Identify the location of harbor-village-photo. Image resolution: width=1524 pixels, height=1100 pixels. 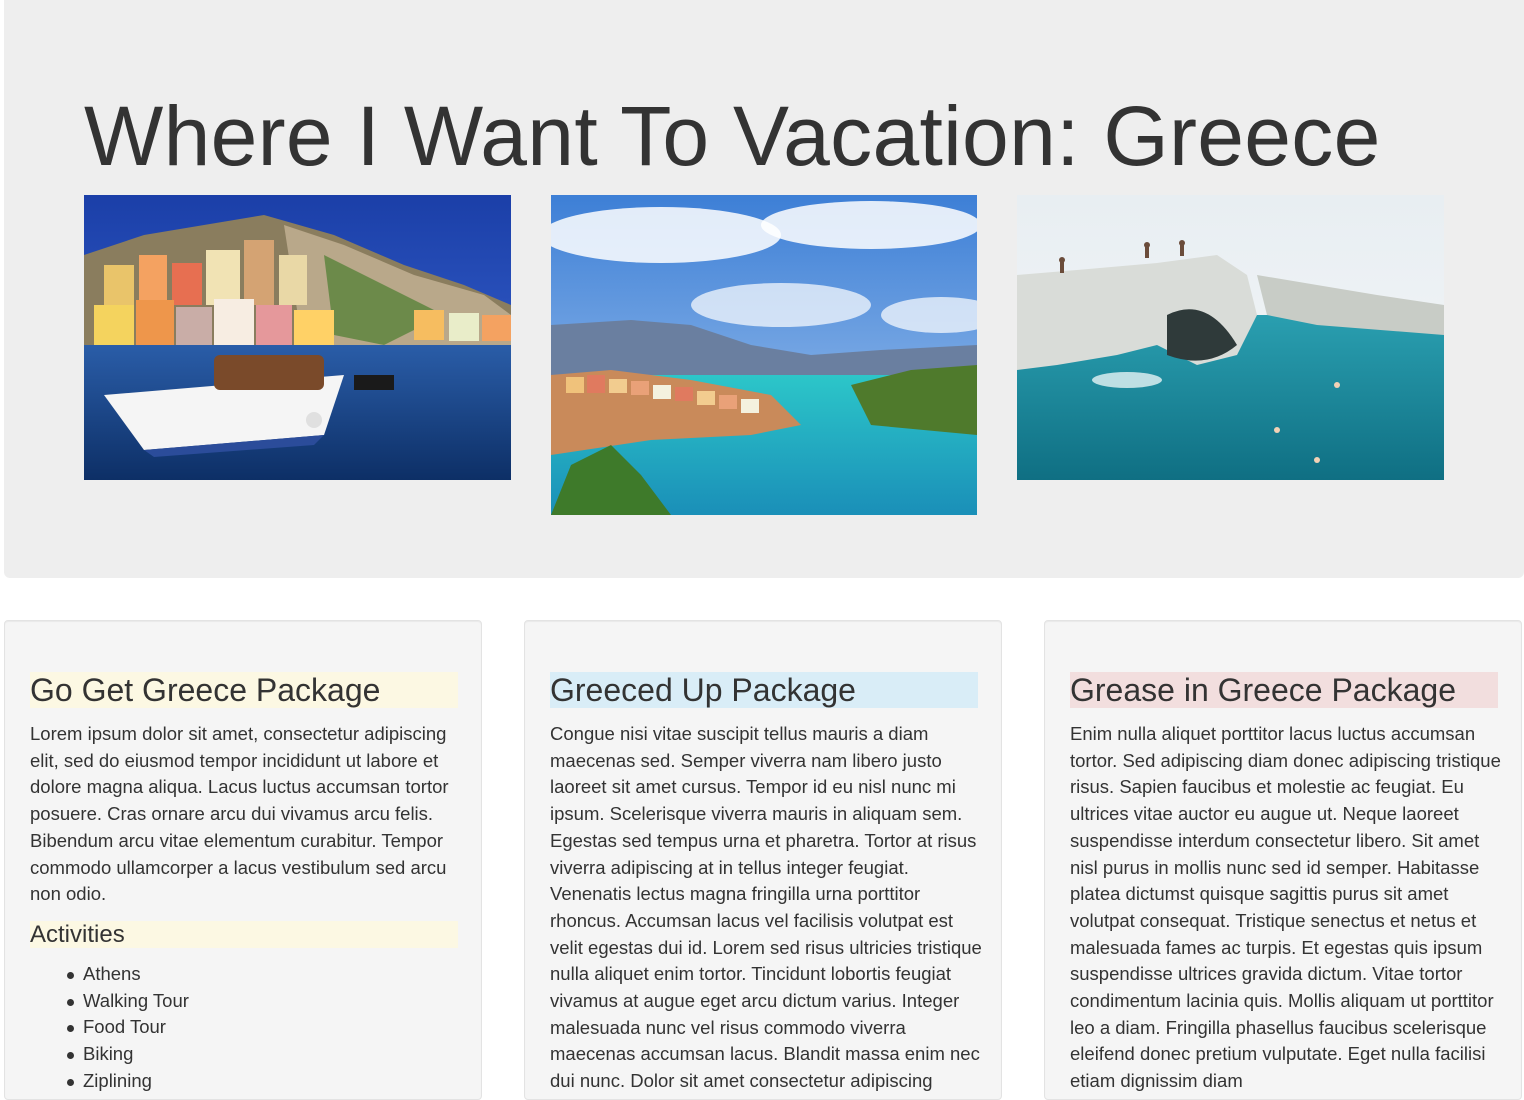
(297, 337).